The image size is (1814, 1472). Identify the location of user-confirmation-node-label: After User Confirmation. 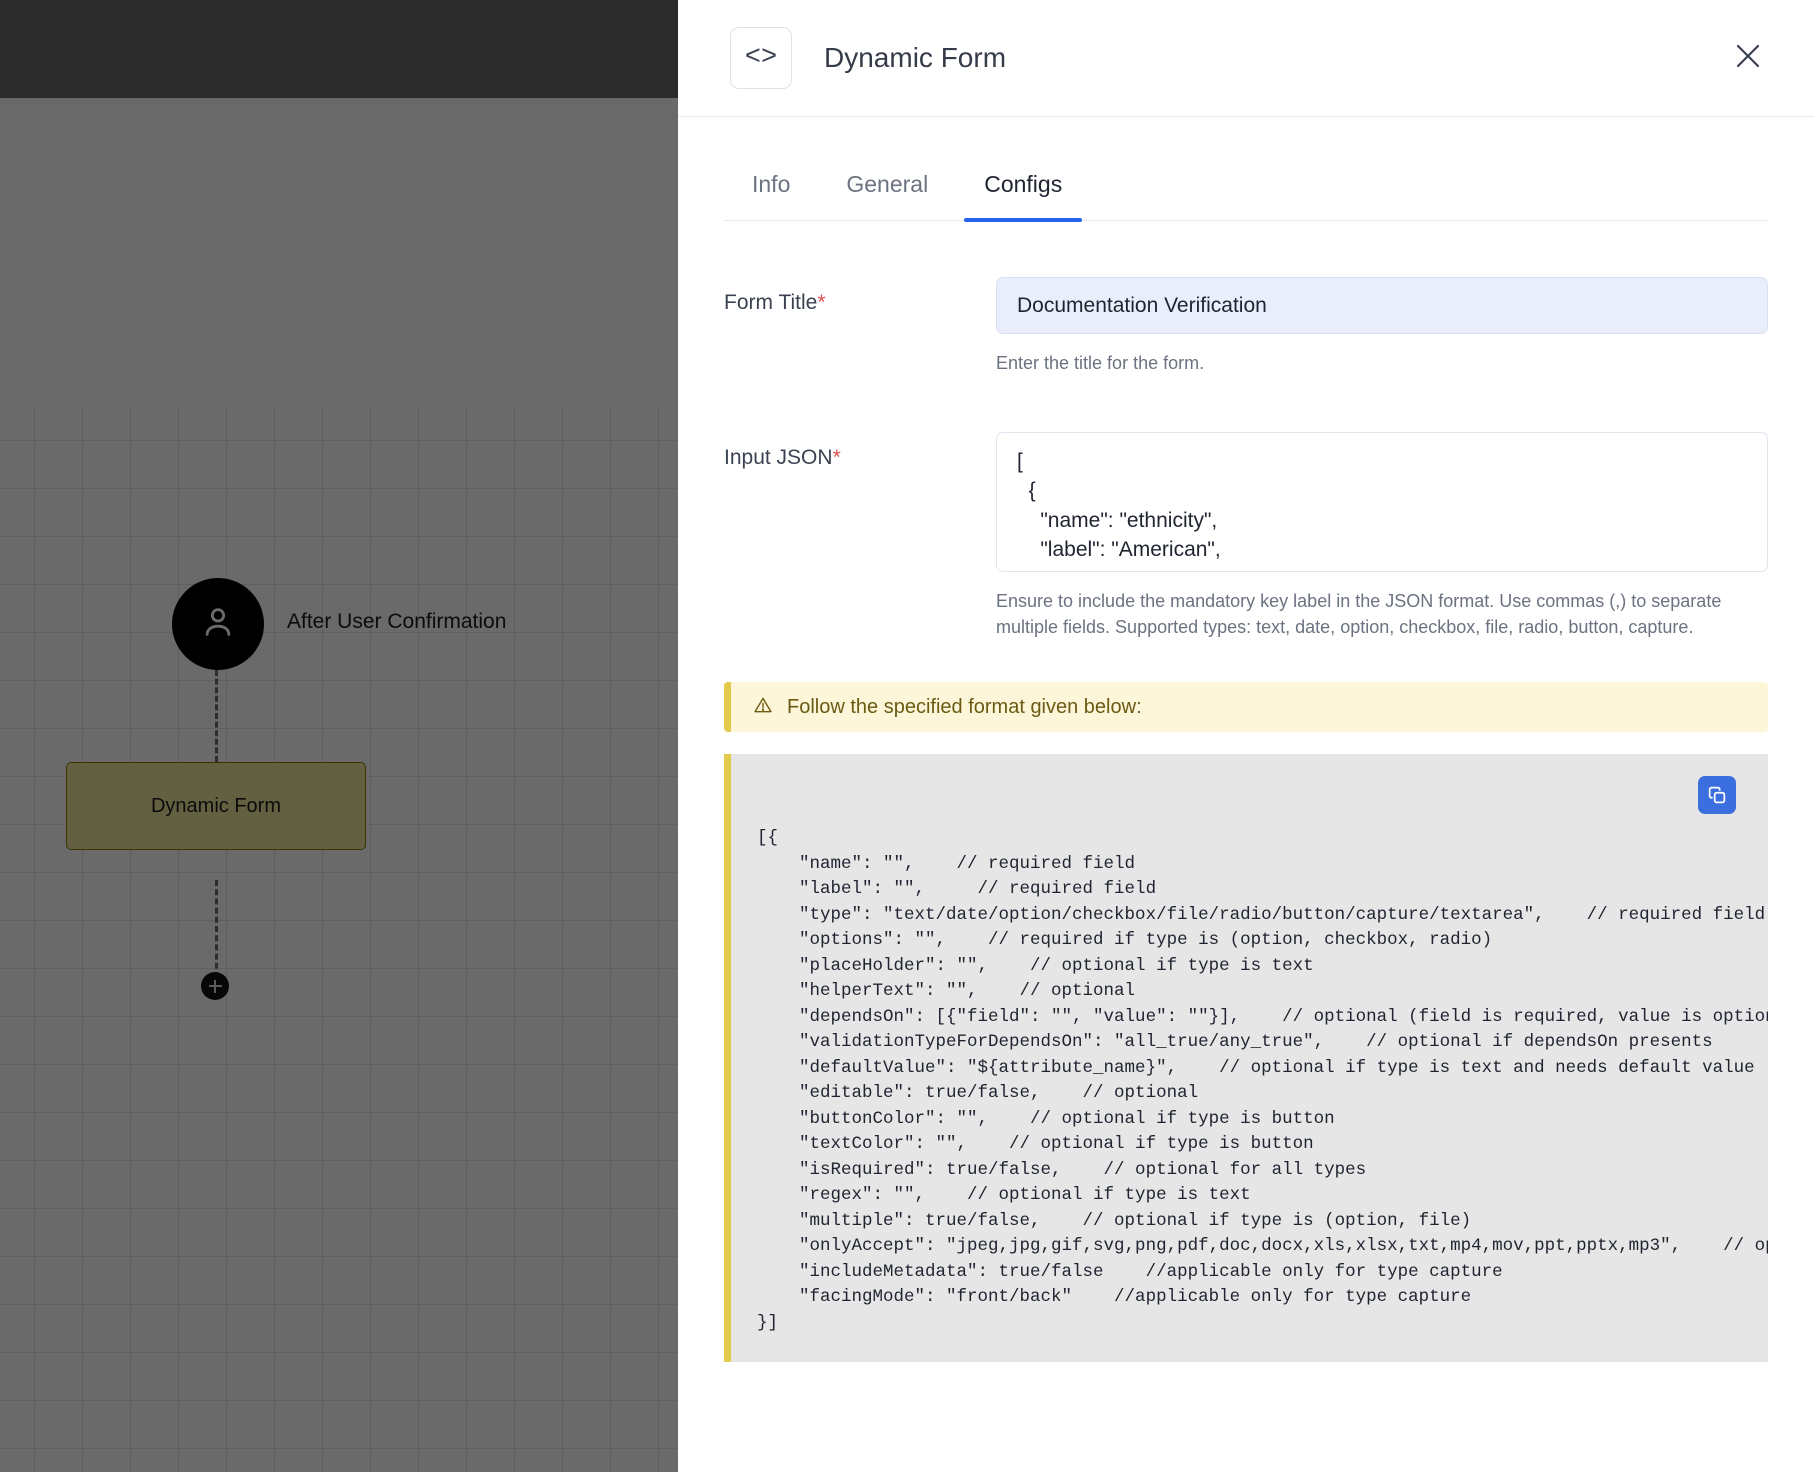
(397, 621).